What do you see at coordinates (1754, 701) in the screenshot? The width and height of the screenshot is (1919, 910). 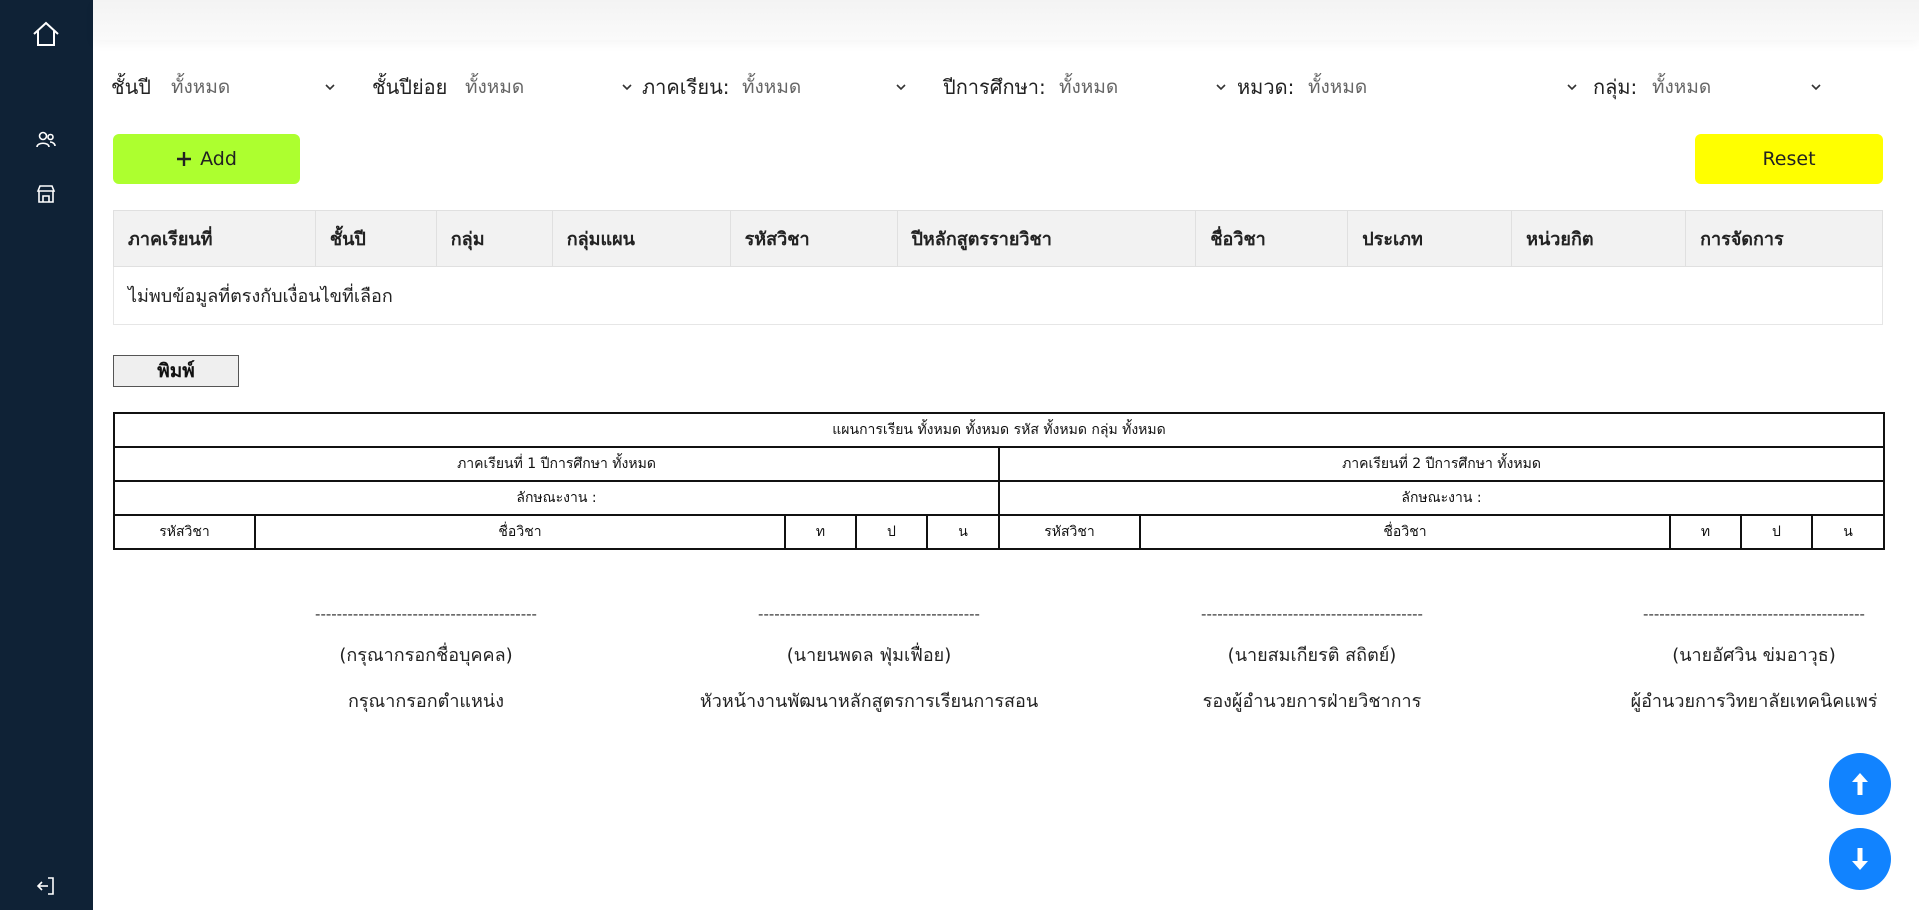 I see `signature-position: ผู้อำนวยการวิทยาลัยเทคนิคแพร่` at bounding box center [1754, 701].